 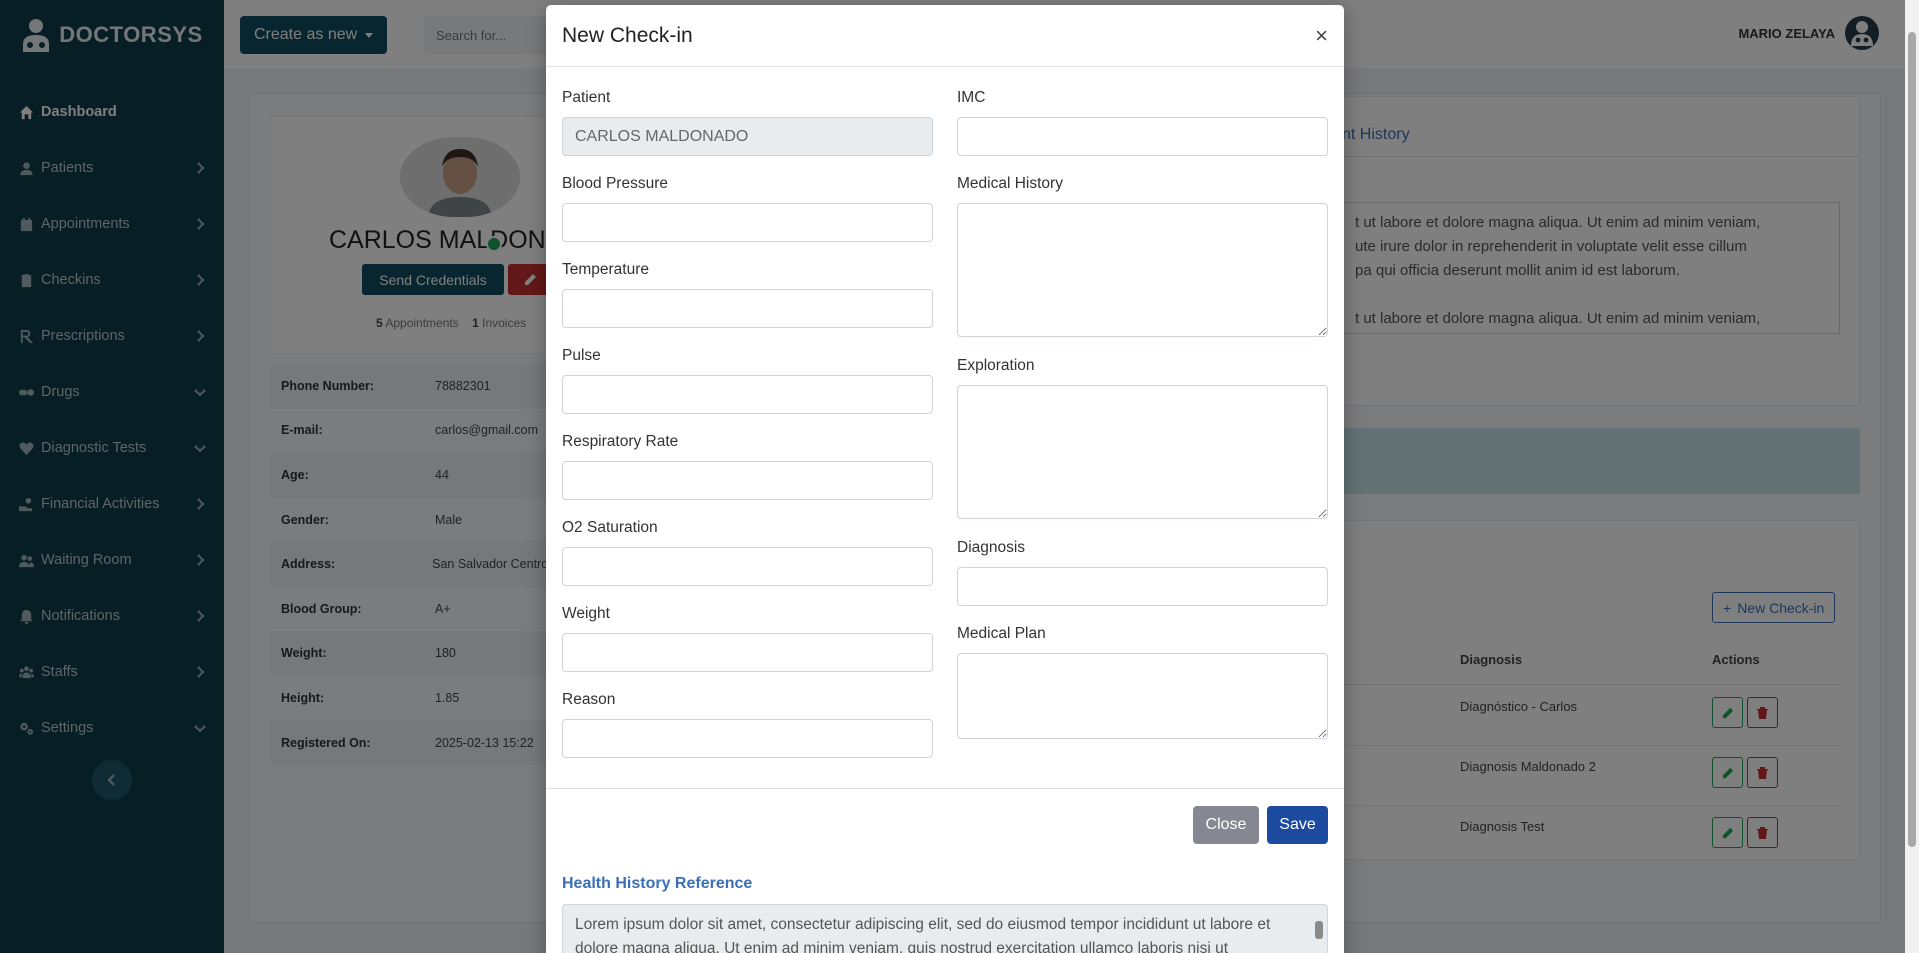 I want to click on pulse-label: Pulse, so click(x=581, y=355).